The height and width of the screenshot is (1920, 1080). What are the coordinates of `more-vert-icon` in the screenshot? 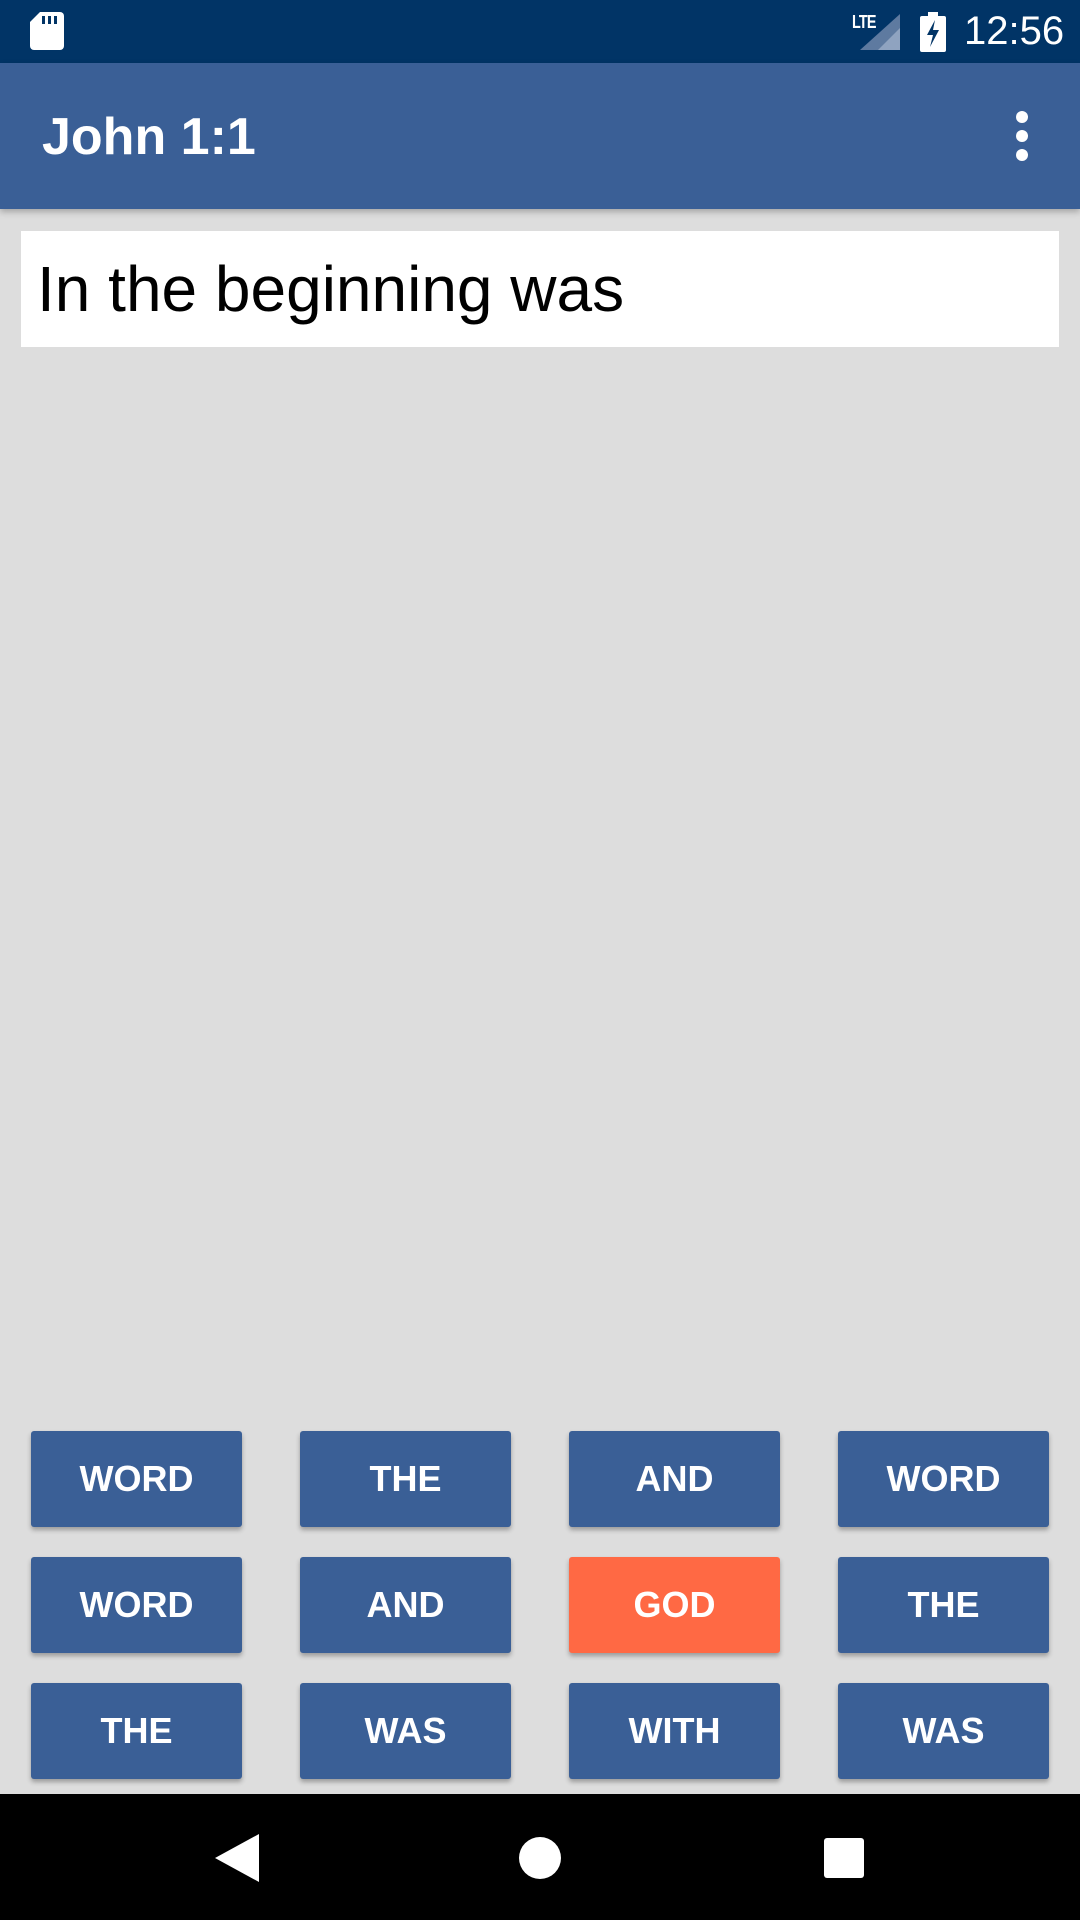 It's located at (1022, 136).